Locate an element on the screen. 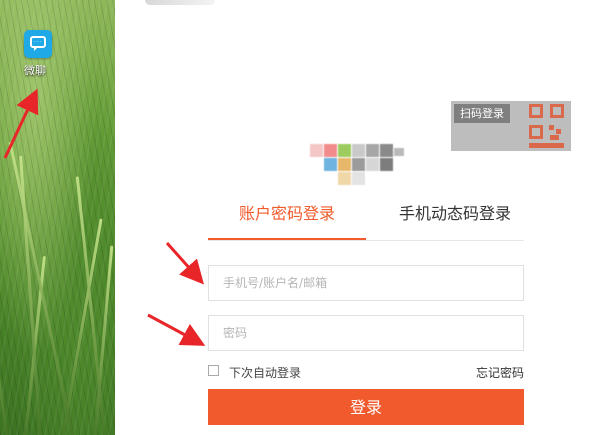 The height and width of the screenshot is (435, 614). forgot-password-link: 忘记密码 is located at coordinates (500, 372).